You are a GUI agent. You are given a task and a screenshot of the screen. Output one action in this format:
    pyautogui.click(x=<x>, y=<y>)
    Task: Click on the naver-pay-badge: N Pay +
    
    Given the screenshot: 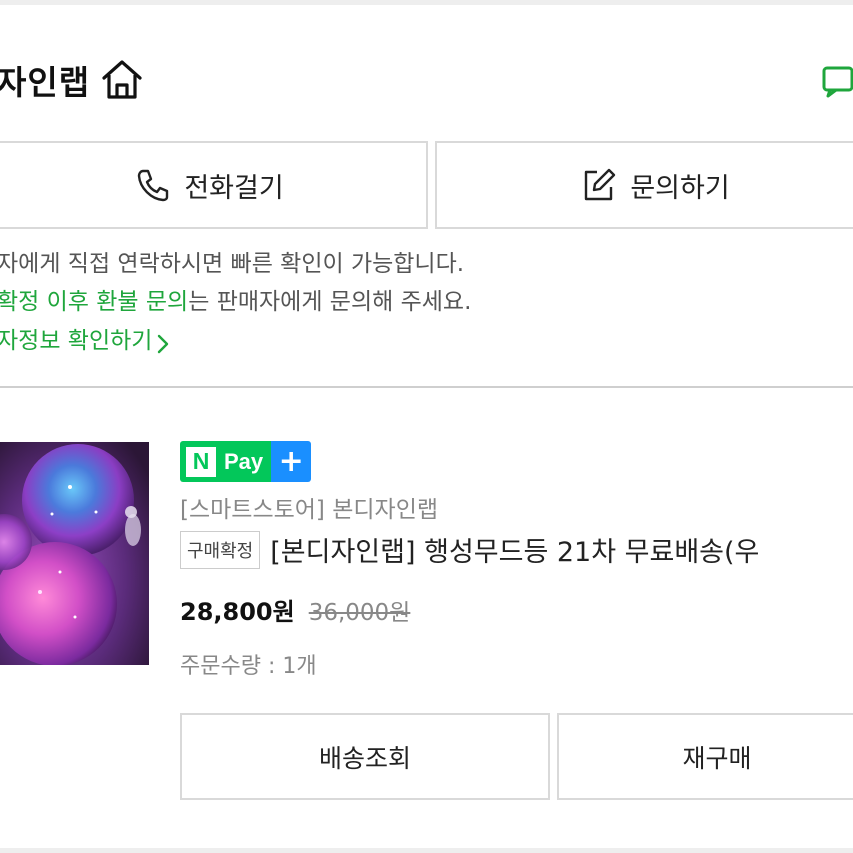 What is the action you would take?
    pyautogui.click(x=246, y=461)
    